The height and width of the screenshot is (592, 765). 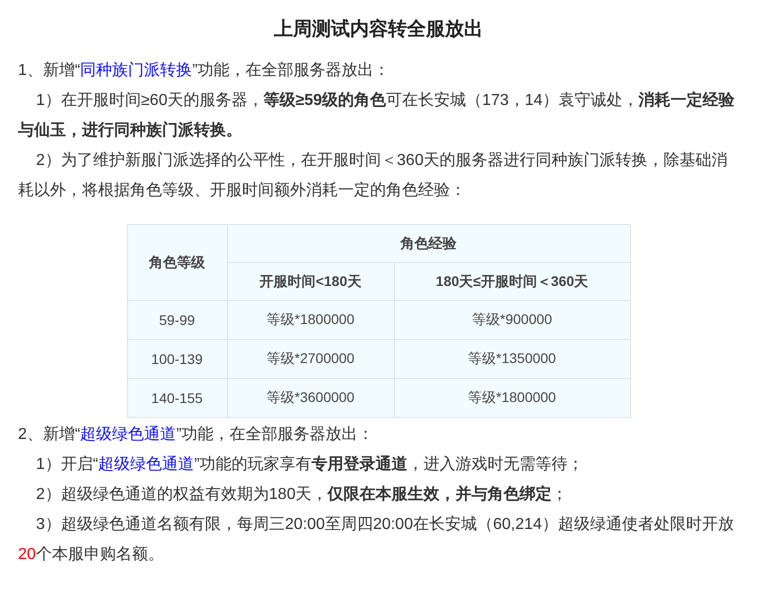 I want to click on table-cell: 等级*2700000, so click(x=310, y=359).